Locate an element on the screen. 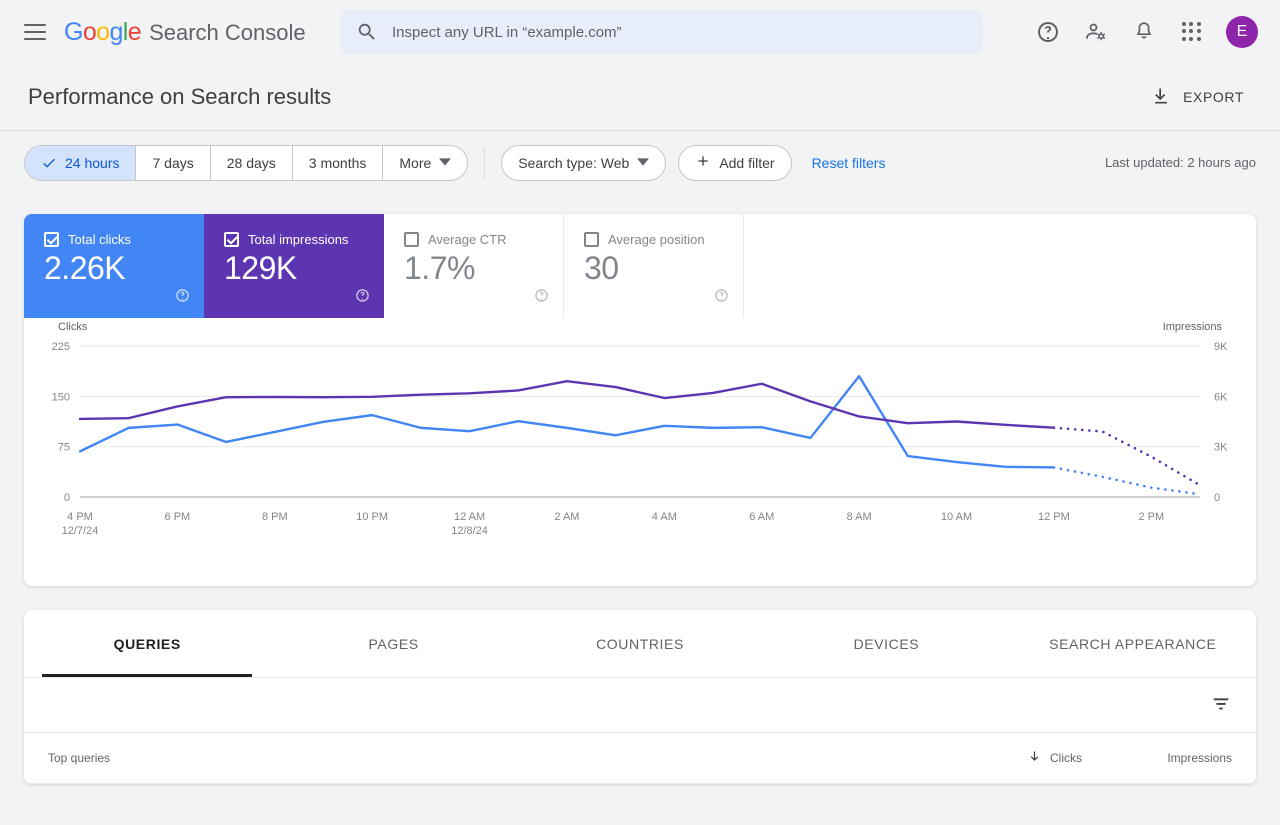 This screenshot has height=825, width=1280. add-filter-button: Add filter is located at coordinates (735, 162).